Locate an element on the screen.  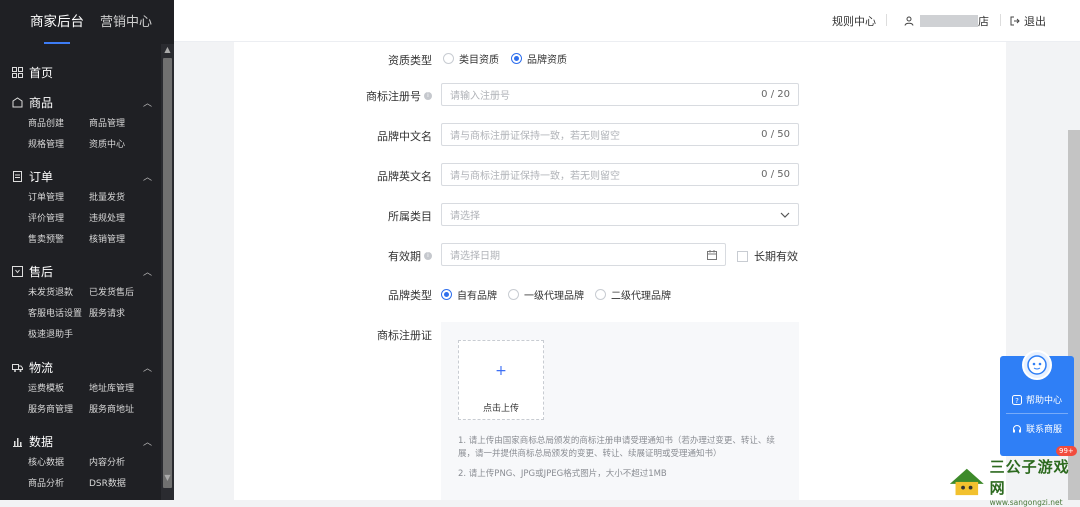
long-term-checkbox: 长期有效 is located at coordinates (767, 256).